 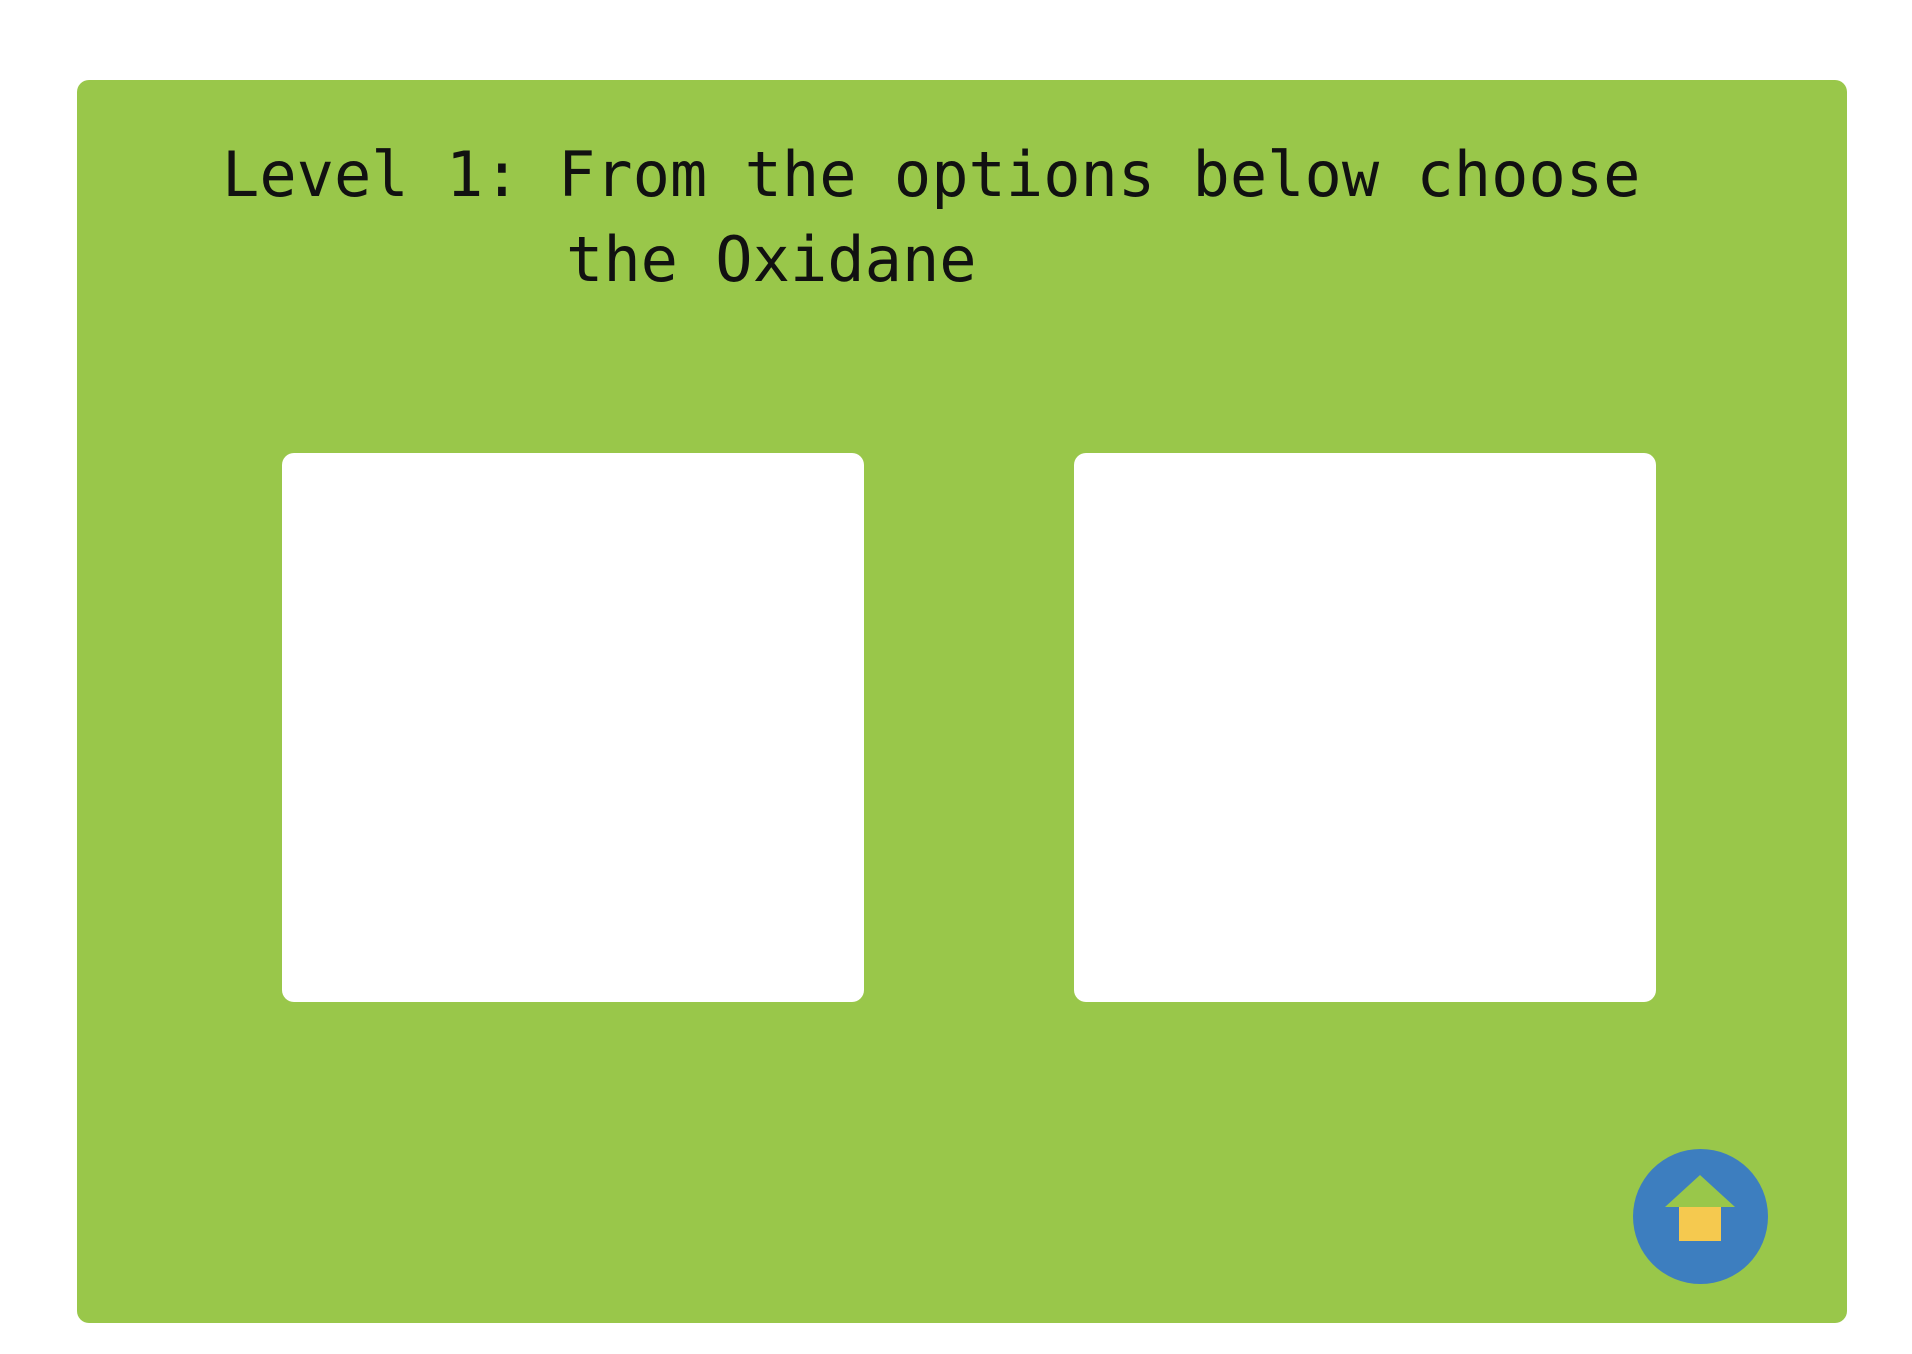 I want to click on home-icon, so click(x=1700, y=1208).